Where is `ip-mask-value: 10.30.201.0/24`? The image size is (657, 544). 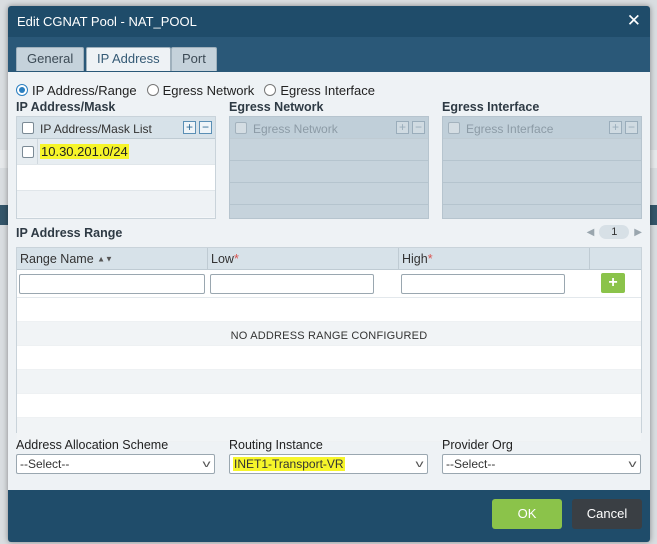
ip-mask-value: 10.30.201.0/24 is located at coordinates (84, 151).